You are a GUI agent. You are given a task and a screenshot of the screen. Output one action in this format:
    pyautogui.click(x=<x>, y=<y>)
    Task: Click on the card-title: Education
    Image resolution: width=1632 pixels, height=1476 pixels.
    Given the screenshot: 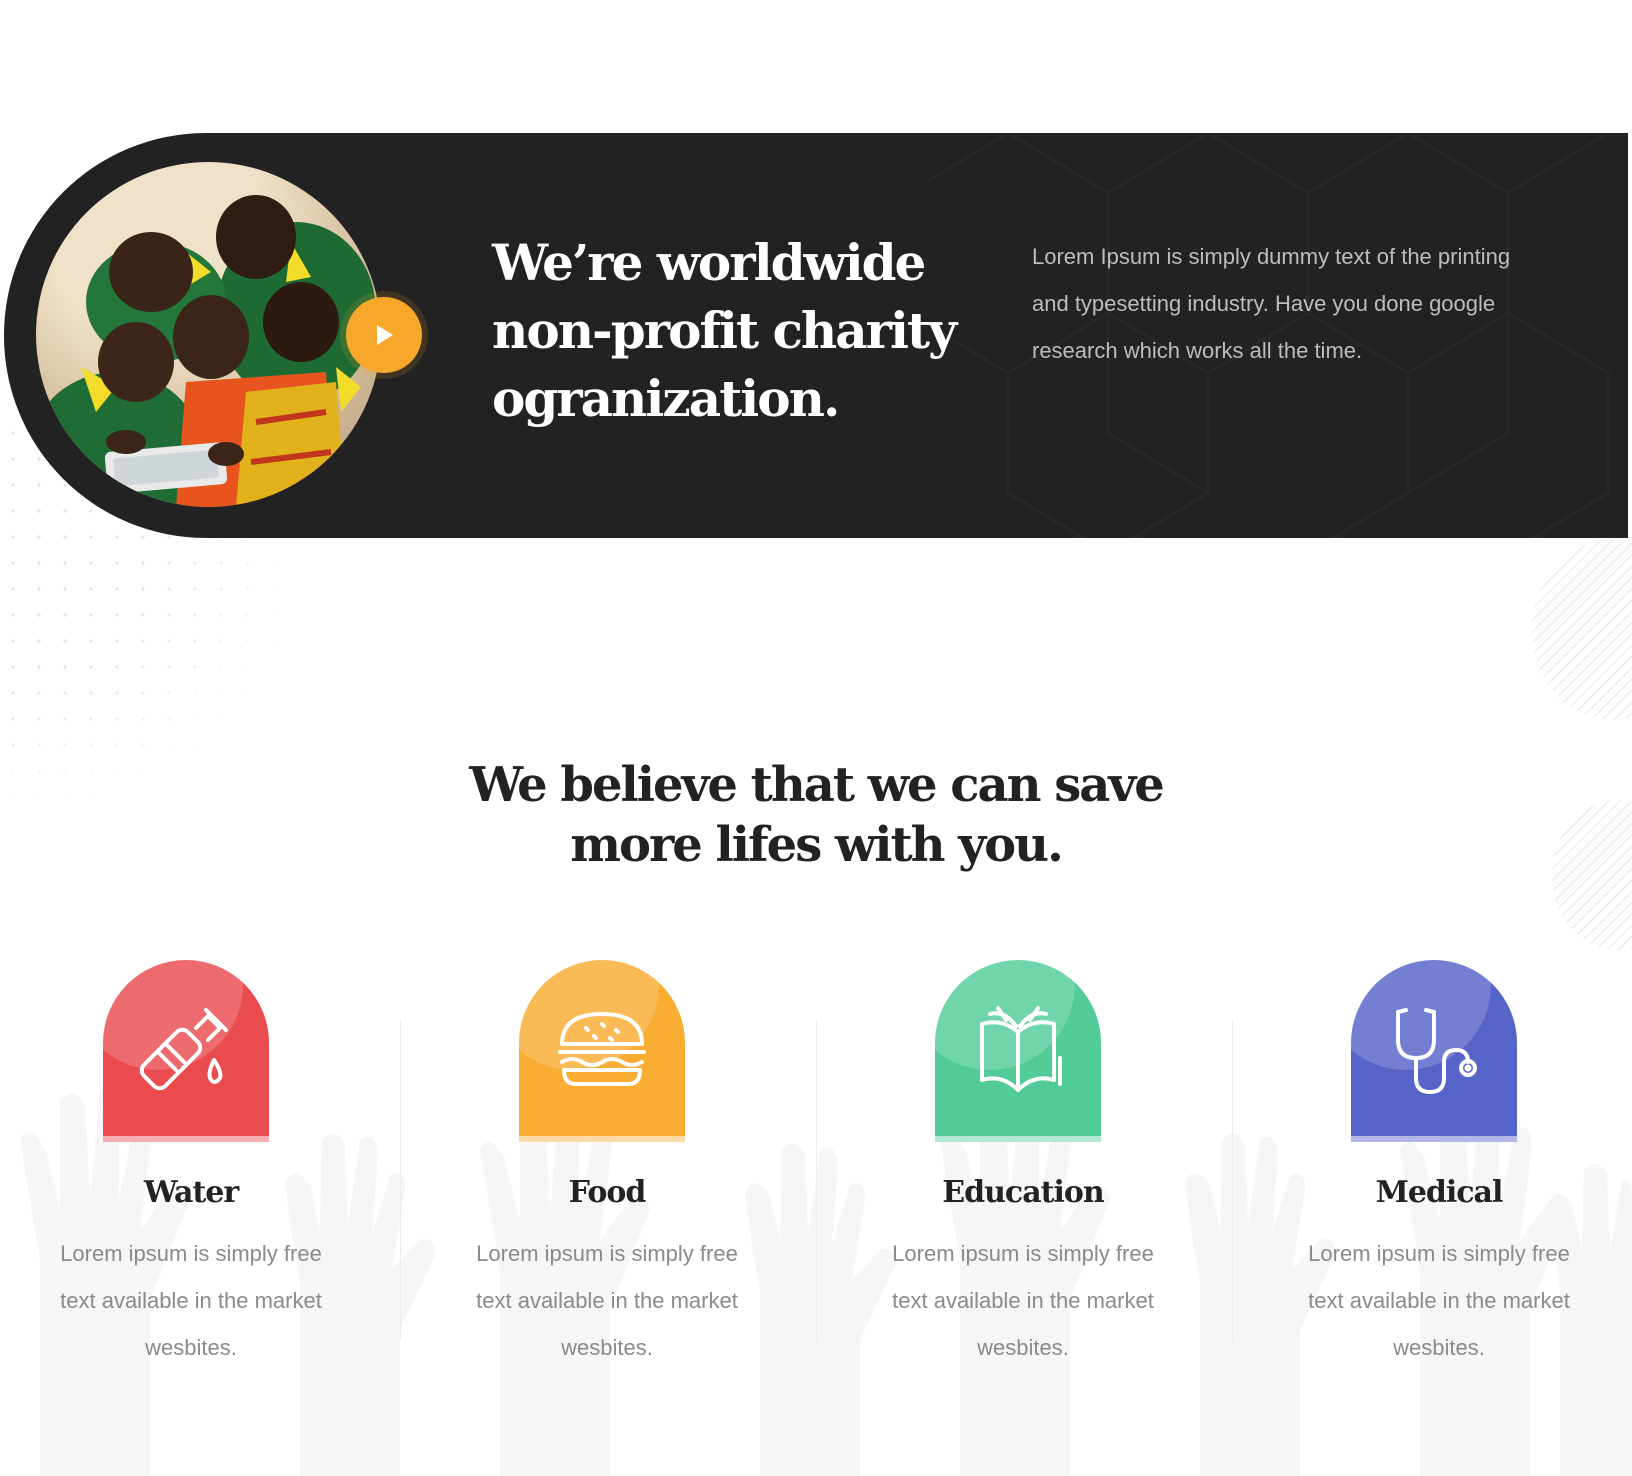 What is the action you would take?
    pyautogui.click(x=1023, y=1192)
    